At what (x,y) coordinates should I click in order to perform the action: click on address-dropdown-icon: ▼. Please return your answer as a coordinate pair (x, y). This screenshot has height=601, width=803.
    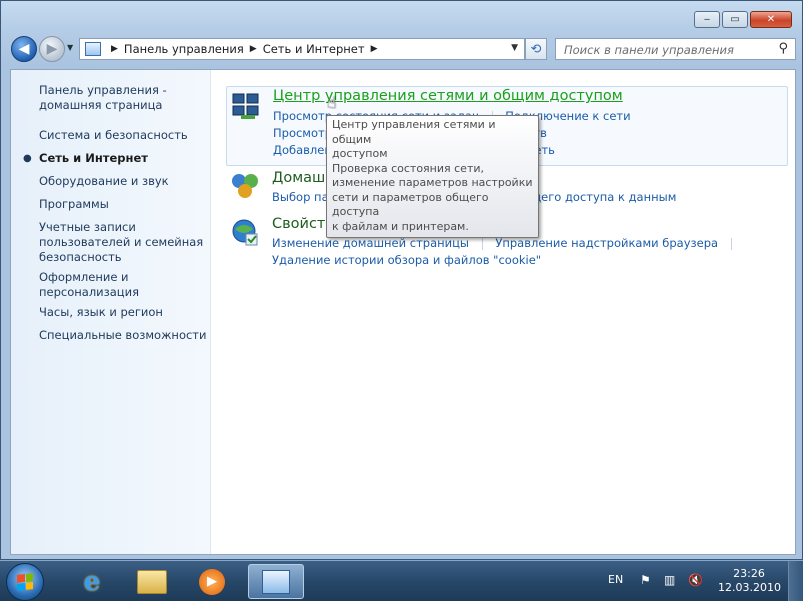
    Looking at the image, I should click on (514, 48).